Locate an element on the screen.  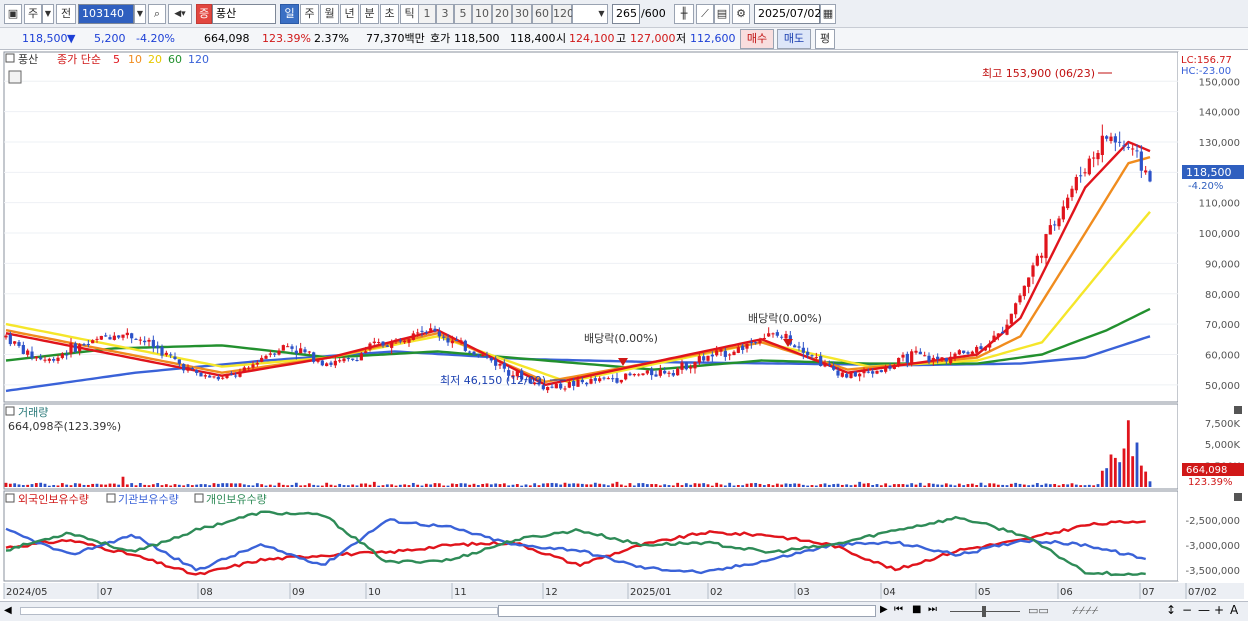
period-button-1: 주 is located at coordinates (309, 14).